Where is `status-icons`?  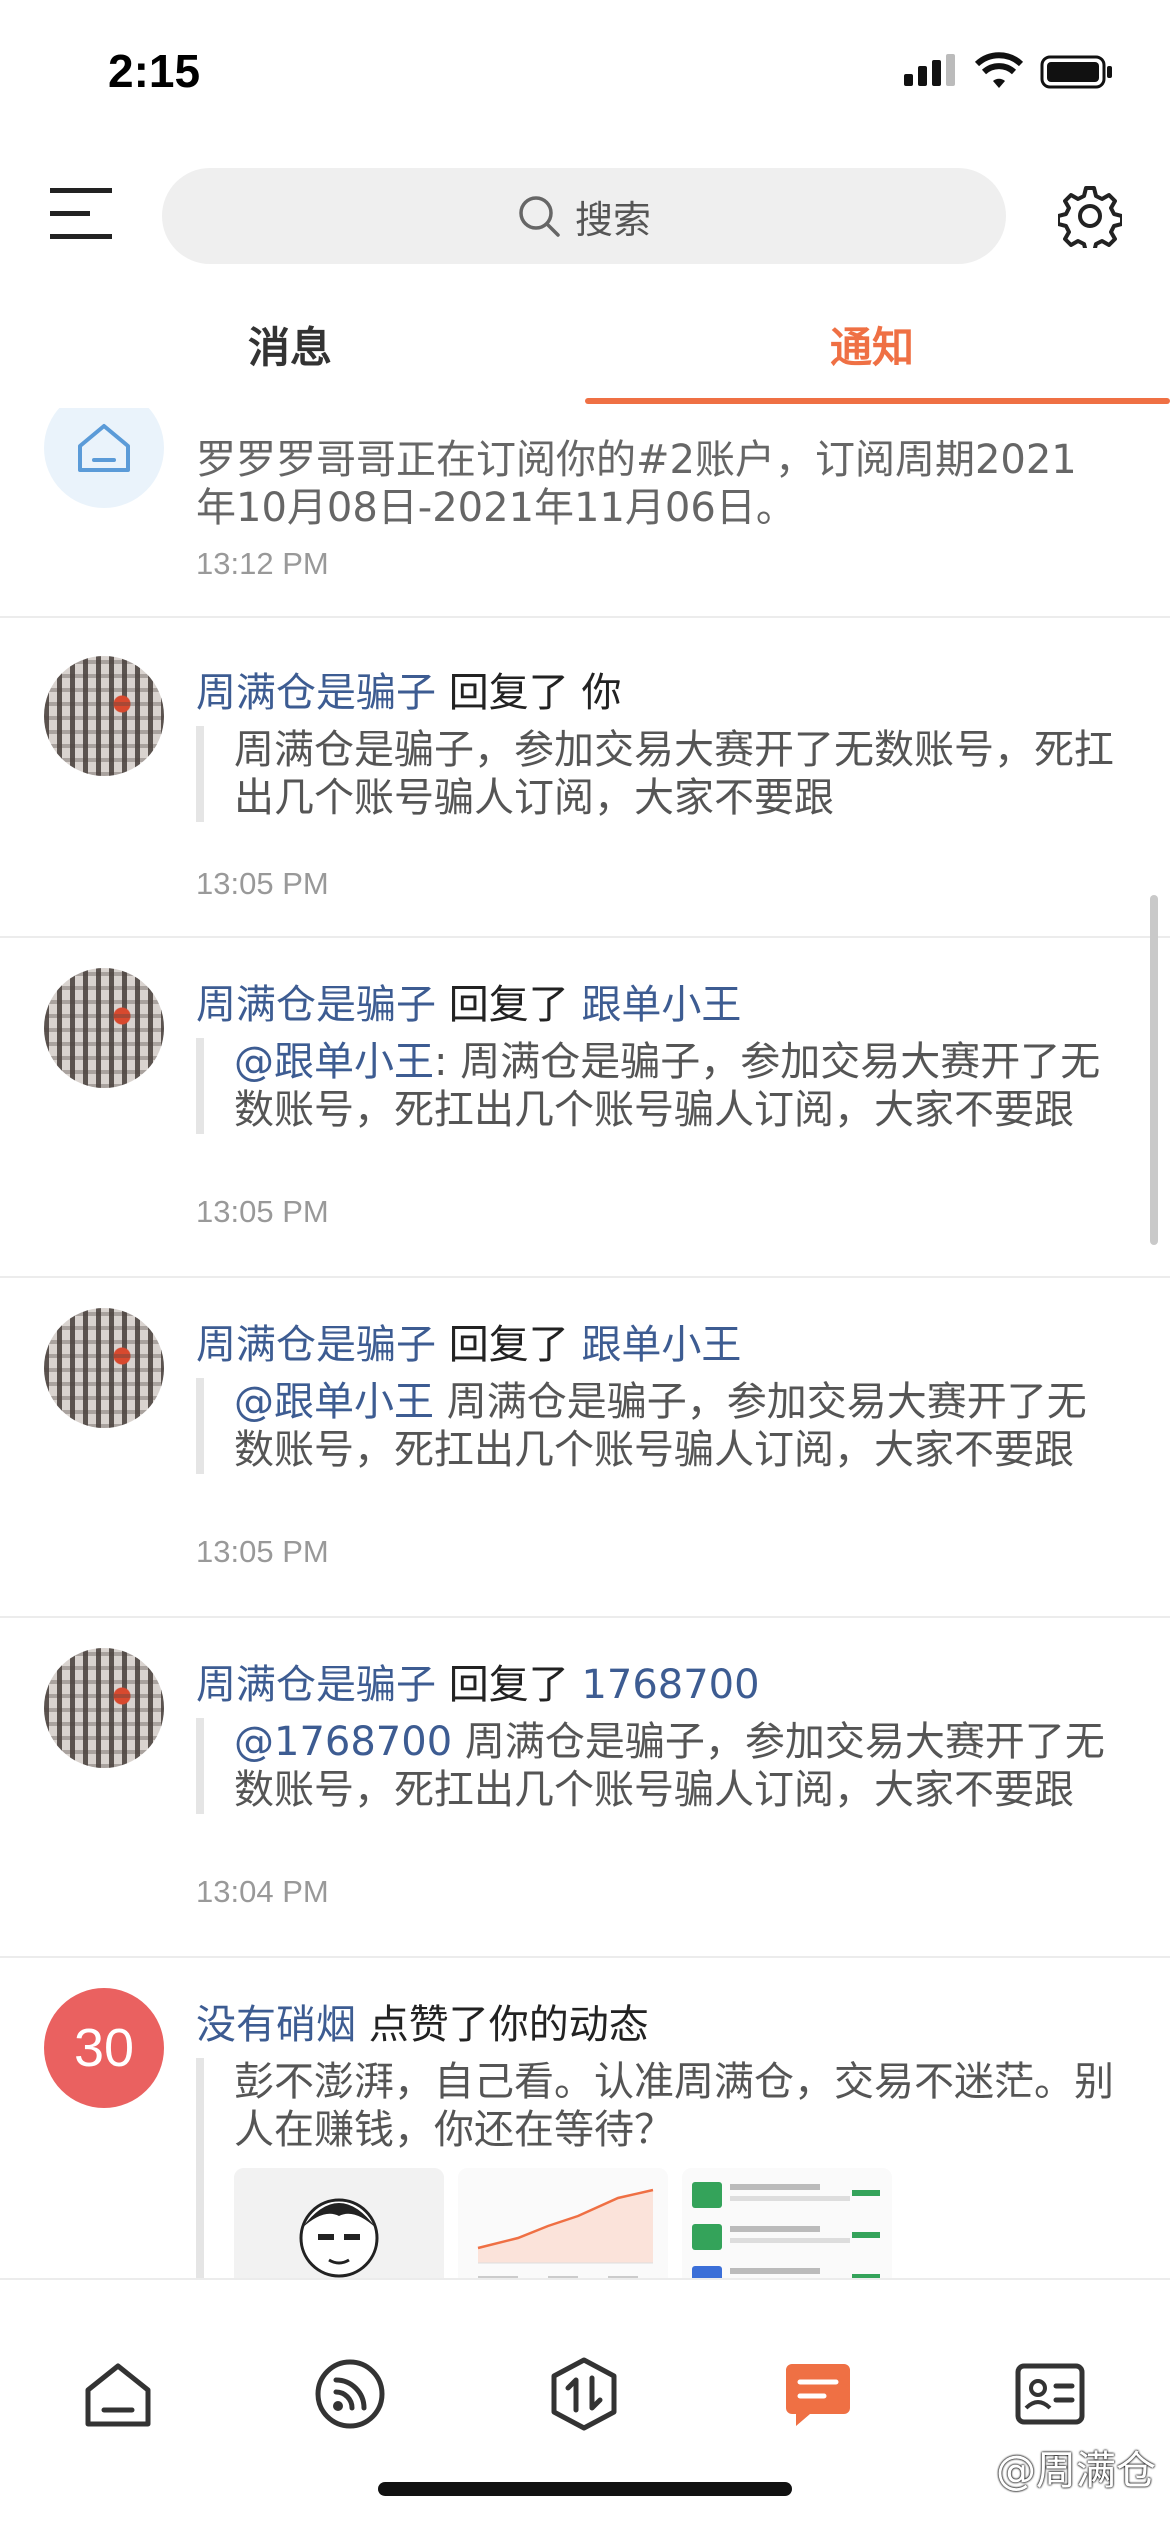 status-icons is located at coordinates (1008, 72).